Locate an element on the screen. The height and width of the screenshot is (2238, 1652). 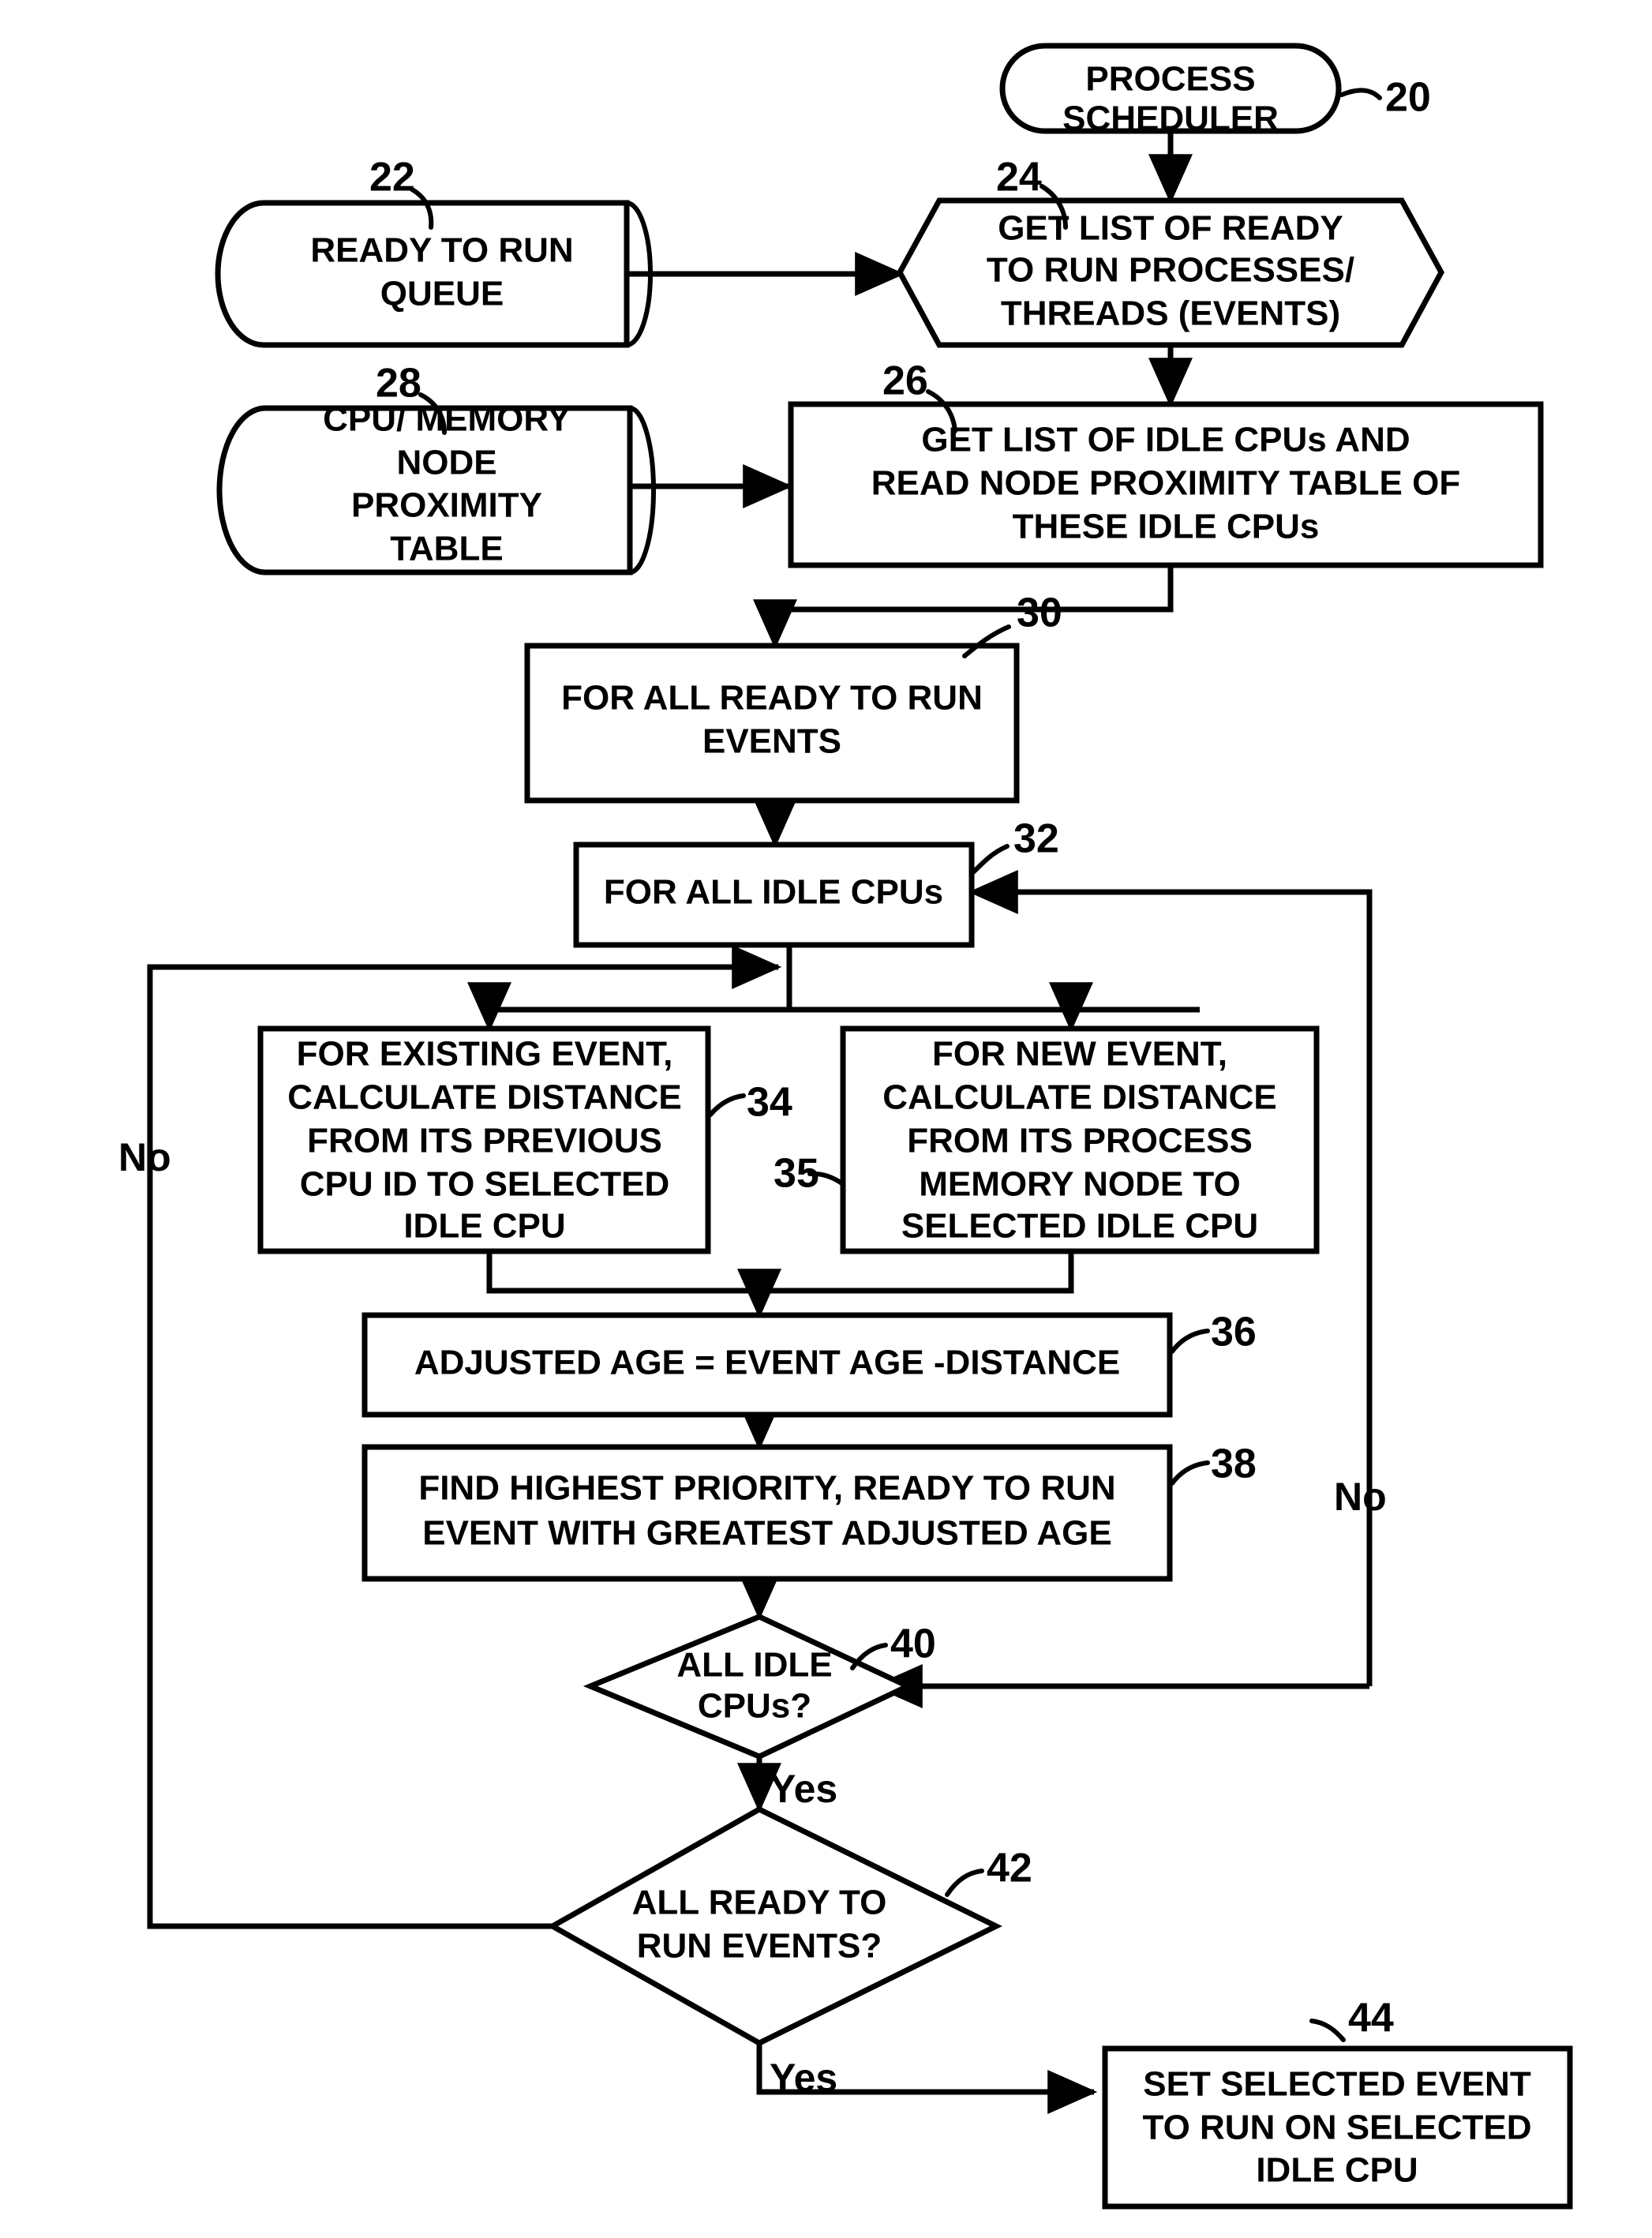
refnum-20: 20 is located at coordinates (1408, 98).